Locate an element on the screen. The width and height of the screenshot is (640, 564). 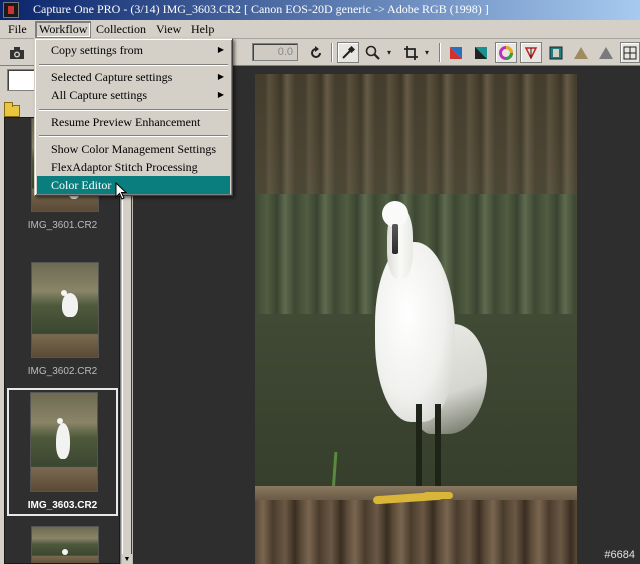
thumbnail-item is located at coordinates (62, 544).